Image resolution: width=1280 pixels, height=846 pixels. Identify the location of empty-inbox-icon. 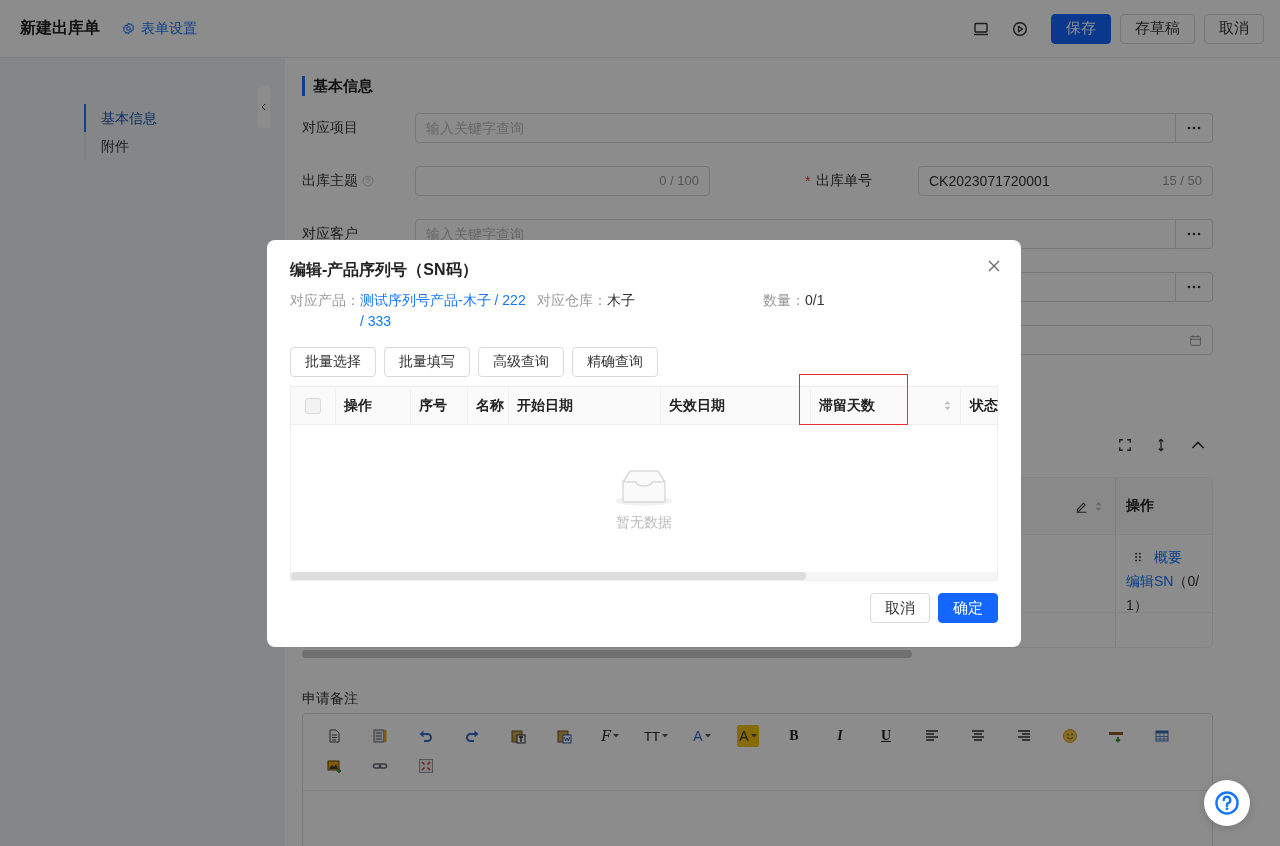
(644, 487).